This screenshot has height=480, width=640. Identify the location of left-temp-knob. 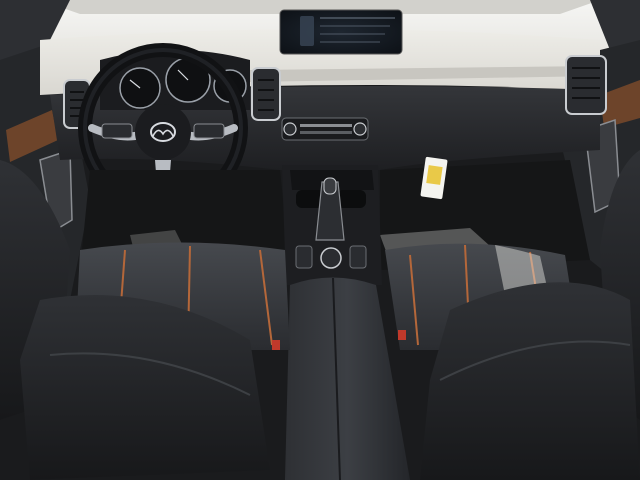
(290, 129).